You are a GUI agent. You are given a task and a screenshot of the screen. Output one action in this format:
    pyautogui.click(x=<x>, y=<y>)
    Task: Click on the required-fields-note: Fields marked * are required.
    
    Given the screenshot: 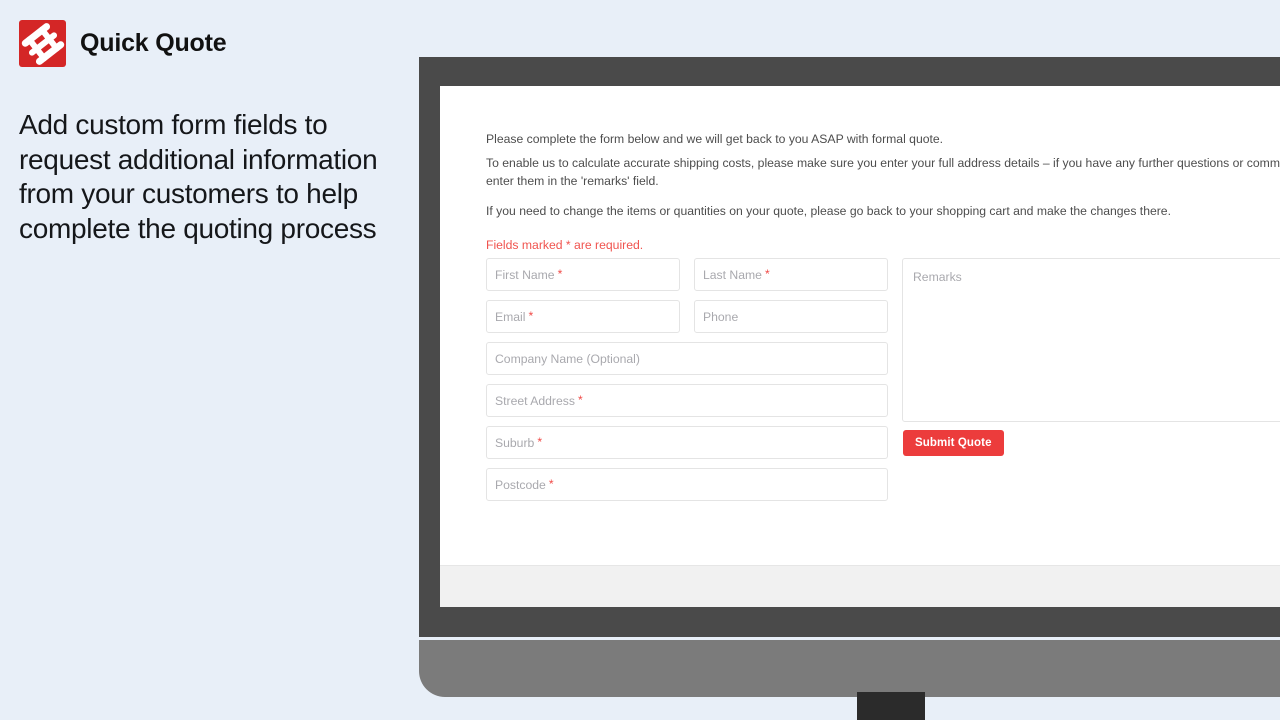 What is the action you would take?
    pyautogui.click(x=565, y=245)
    